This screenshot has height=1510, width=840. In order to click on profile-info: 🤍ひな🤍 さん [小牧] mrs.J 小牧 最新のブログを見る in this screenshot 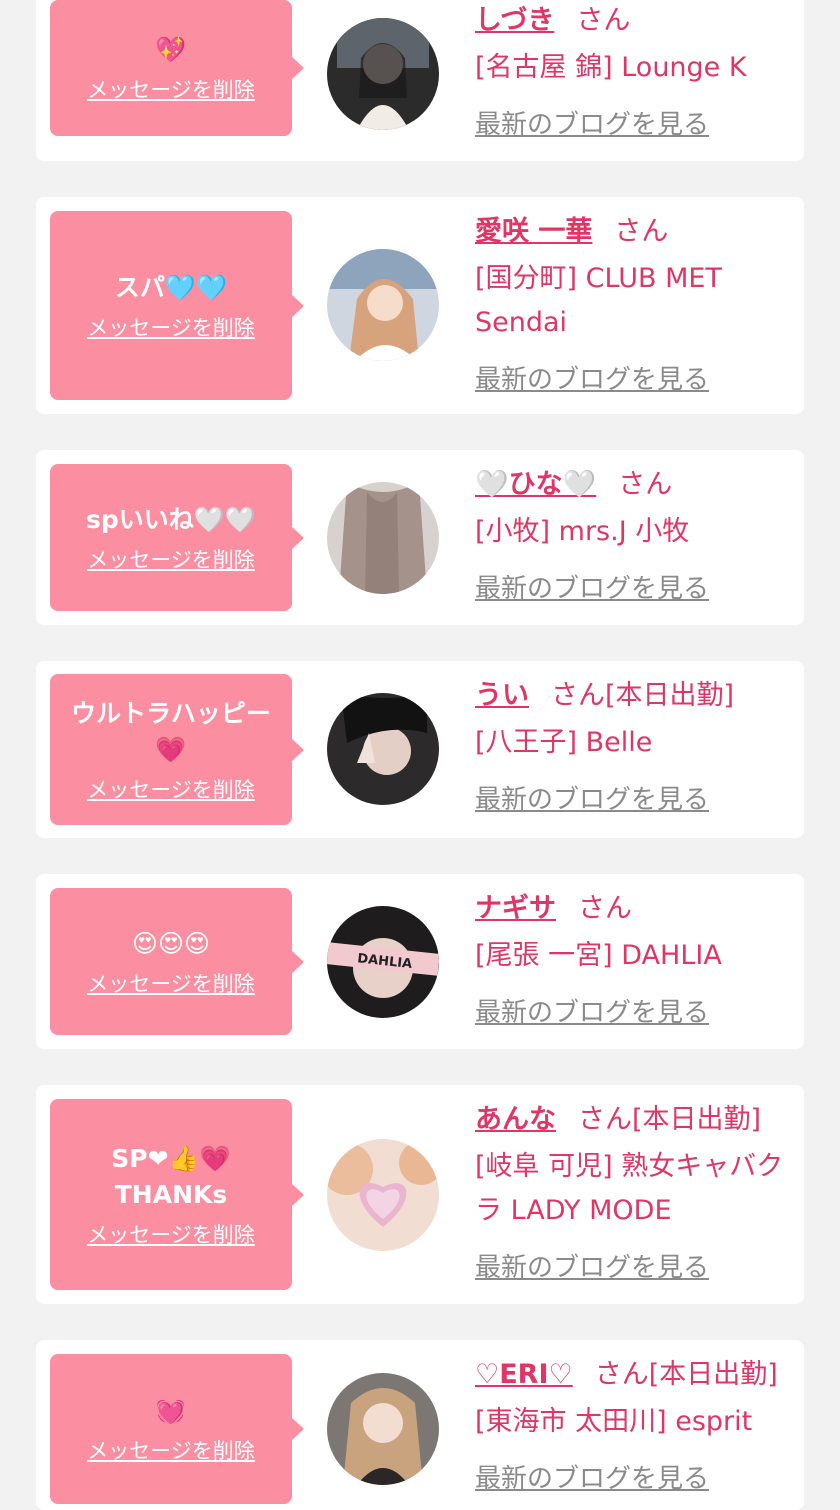, I will do `click(635, 536)`.